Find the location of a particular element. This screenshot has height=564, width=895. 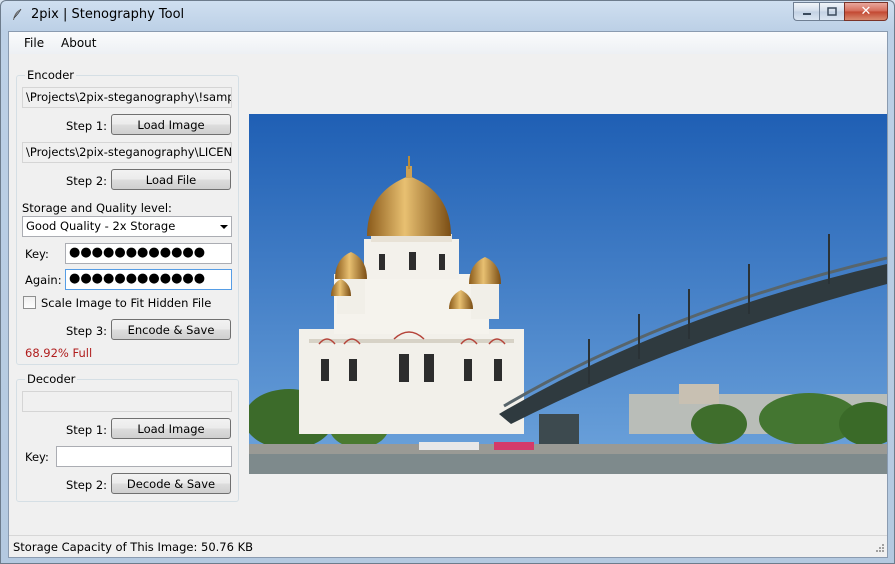

decoder-key-field is located at coordinates (144, 456).